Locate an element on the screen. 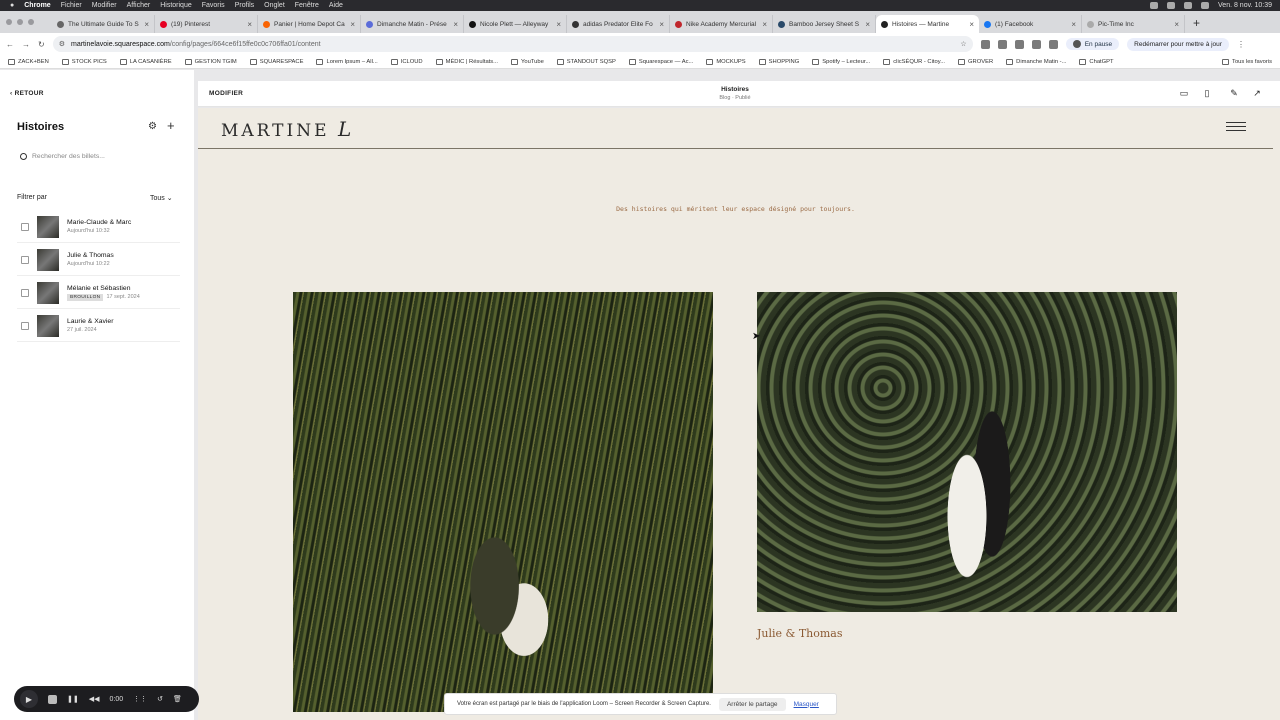 The height and width of the screenshot is (720, 1280). minimize-window-button is located at coordinates (20, 22).